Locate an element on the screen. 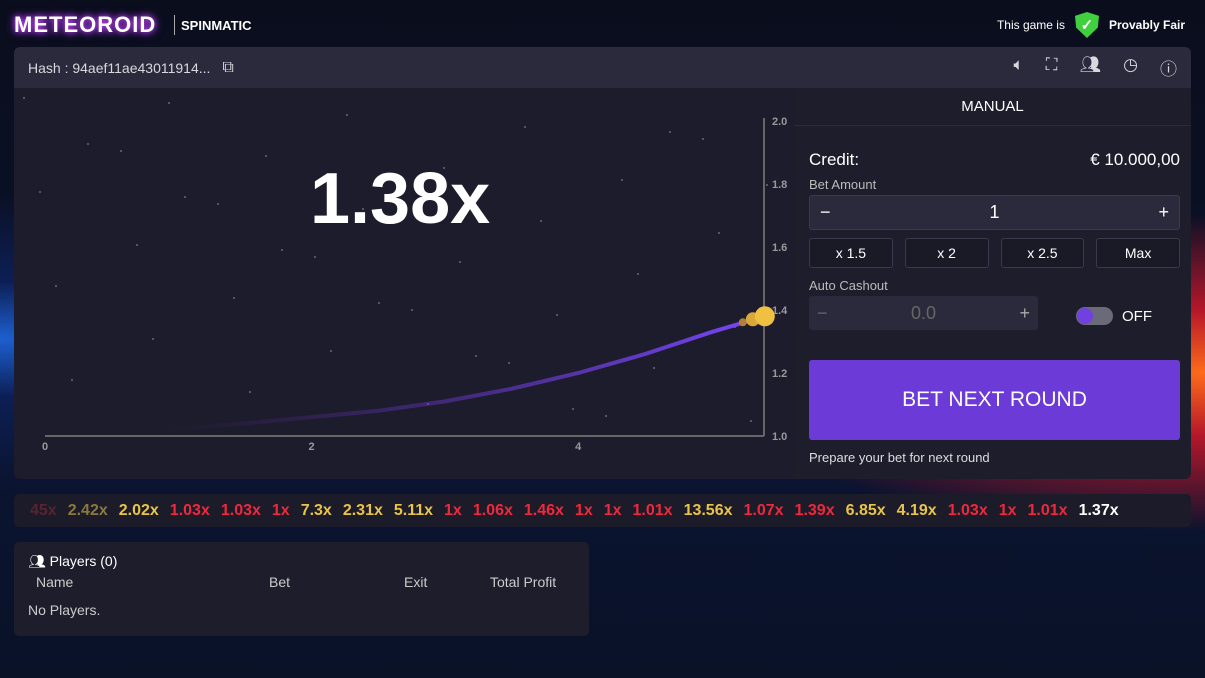 The width and height of the screenshot is (1205, 678). quick-max-button: Max is located at coordinates (1138, 253).